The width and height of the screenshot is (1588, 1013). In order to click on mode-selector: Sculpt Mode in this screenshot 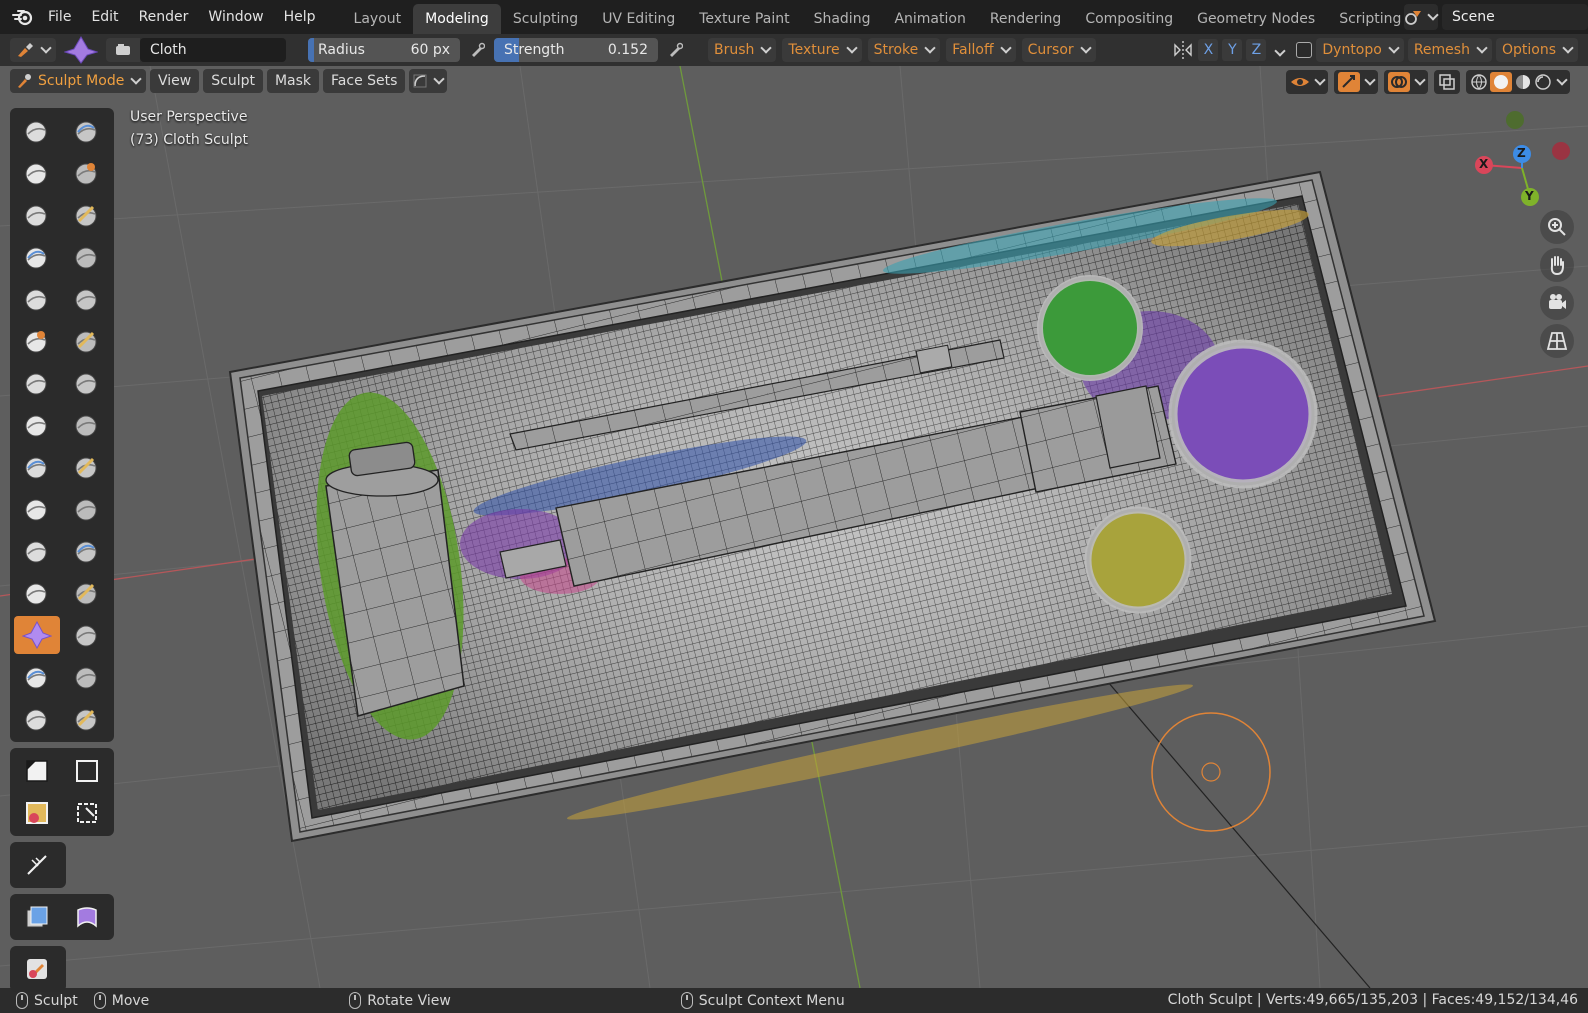, I will do `click(78, 81)`.